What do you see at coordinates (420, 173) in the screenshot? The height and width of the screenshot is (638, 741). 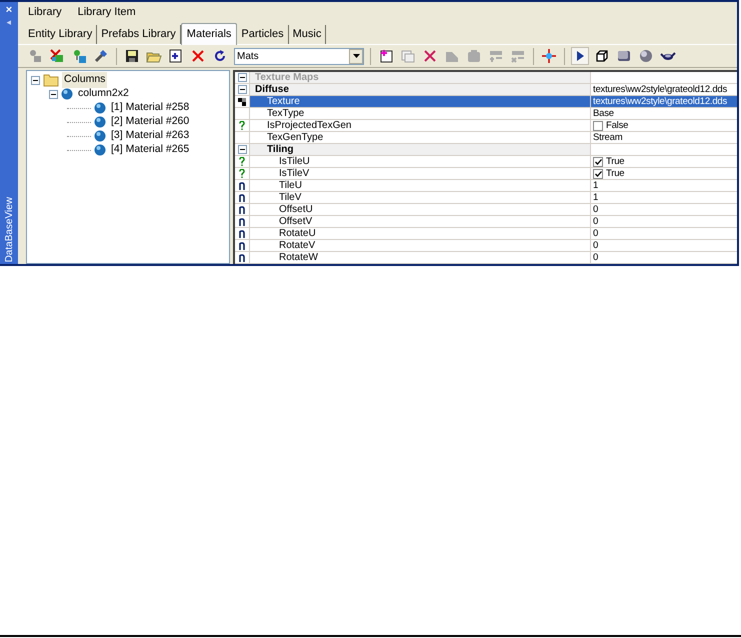 I see `property-name: IsTileV` at bounding box center [420, 173].